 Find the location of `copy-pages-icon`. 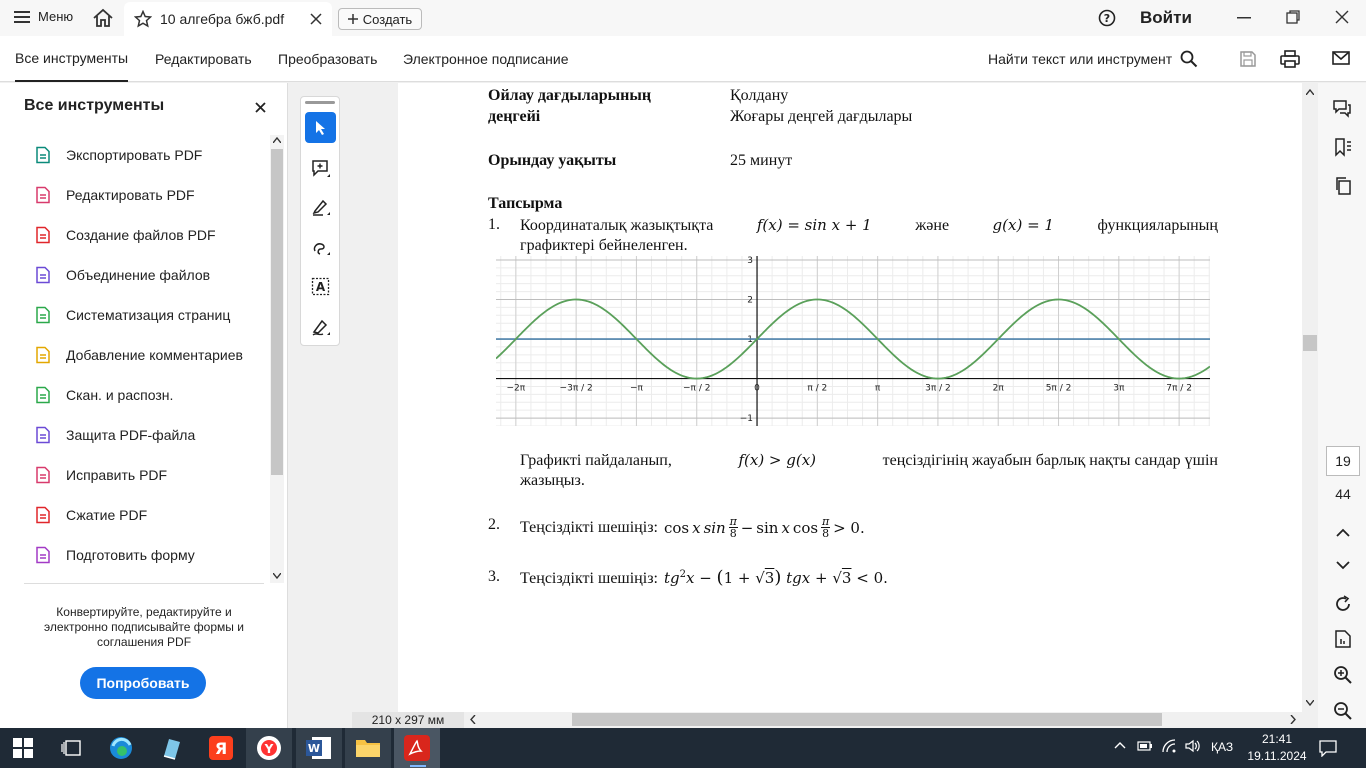

copy-pages-icon is located at coordinates (1343, 186).